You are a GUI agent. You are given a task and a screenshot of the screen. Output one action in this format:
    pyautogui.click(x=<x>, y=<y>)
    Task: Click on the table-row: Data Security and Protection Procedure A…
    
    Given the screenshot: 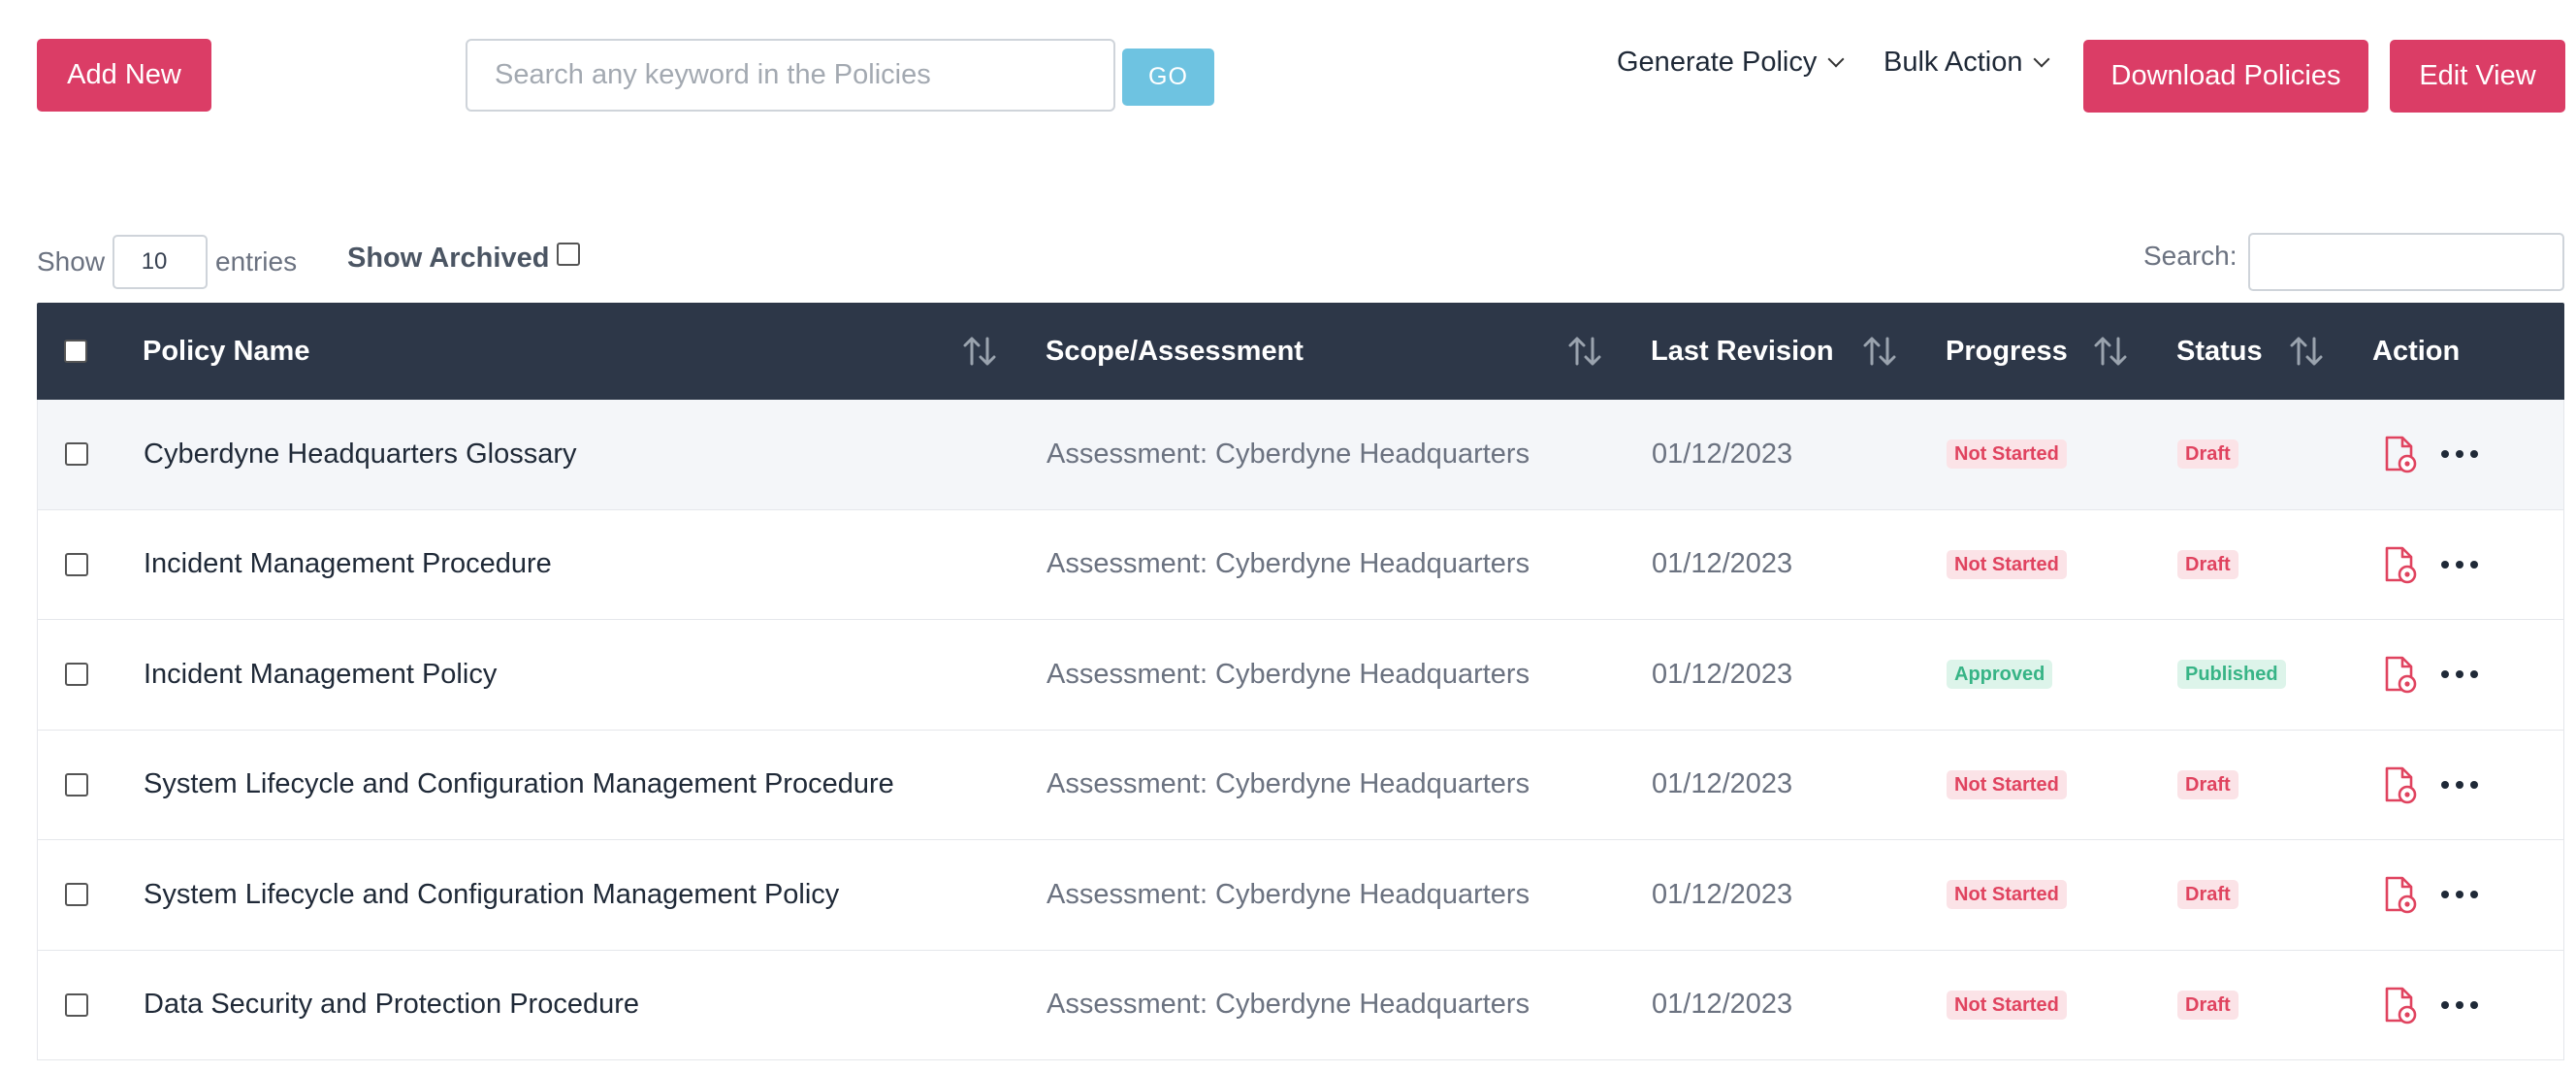 What is the action you would take?
    pyautogui.click(x=1300, y=1005)
    